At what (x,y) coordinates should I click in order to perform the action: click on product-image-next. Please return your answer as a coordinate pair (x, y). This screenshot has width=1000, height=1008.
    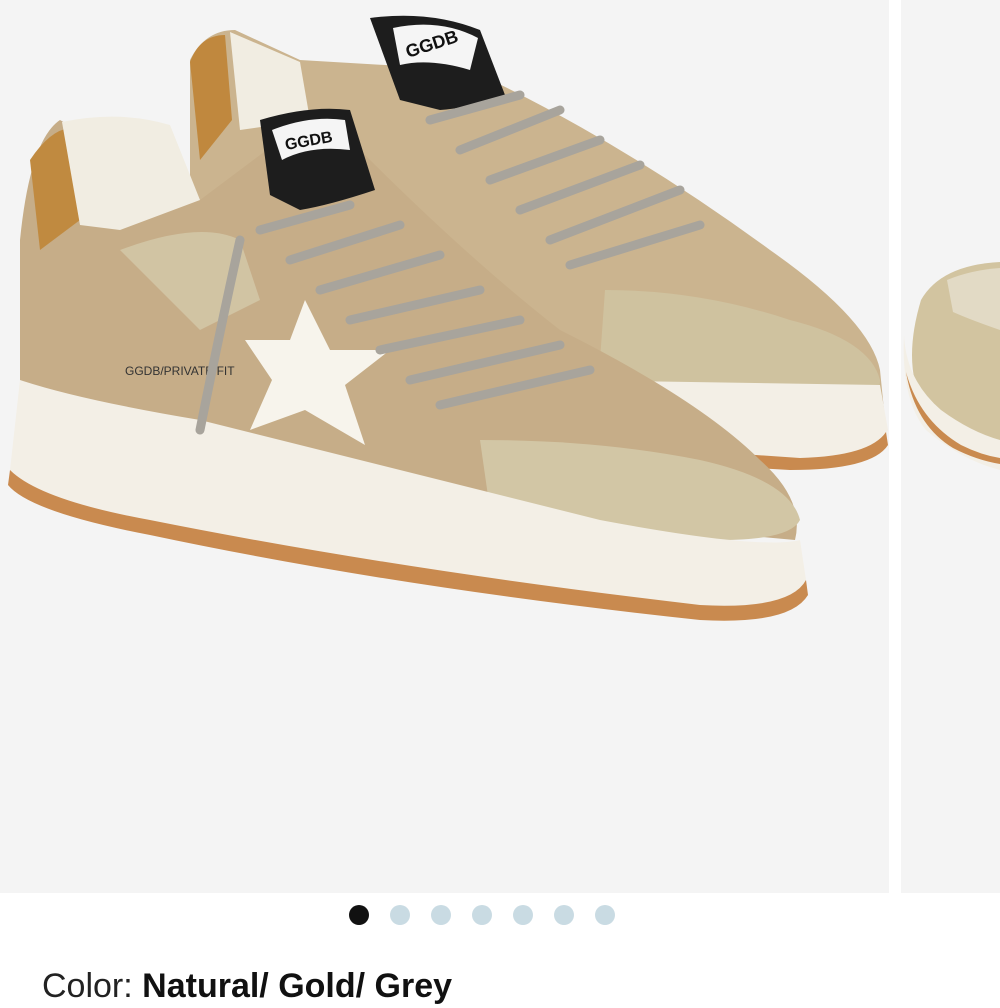
    Looking at the image, I should click on (950, 446).